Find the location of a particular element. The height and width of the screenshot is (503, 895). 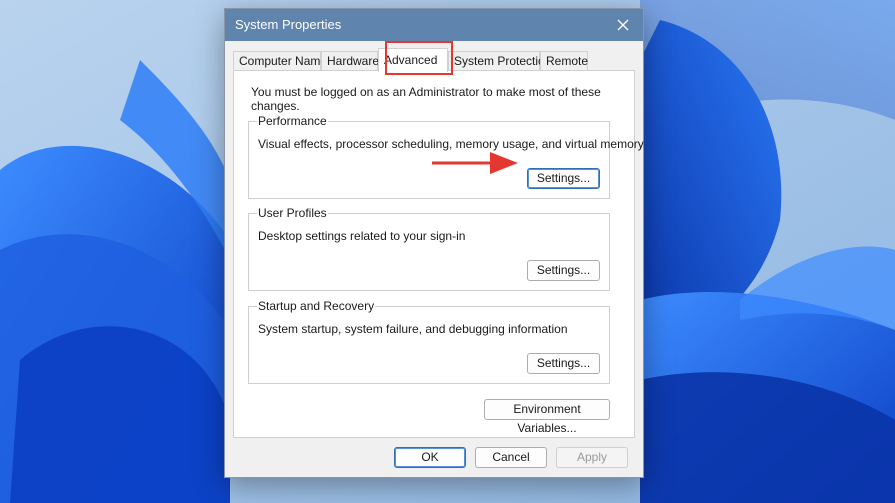

apply-button: Apply is located at coordinates (592, 457).